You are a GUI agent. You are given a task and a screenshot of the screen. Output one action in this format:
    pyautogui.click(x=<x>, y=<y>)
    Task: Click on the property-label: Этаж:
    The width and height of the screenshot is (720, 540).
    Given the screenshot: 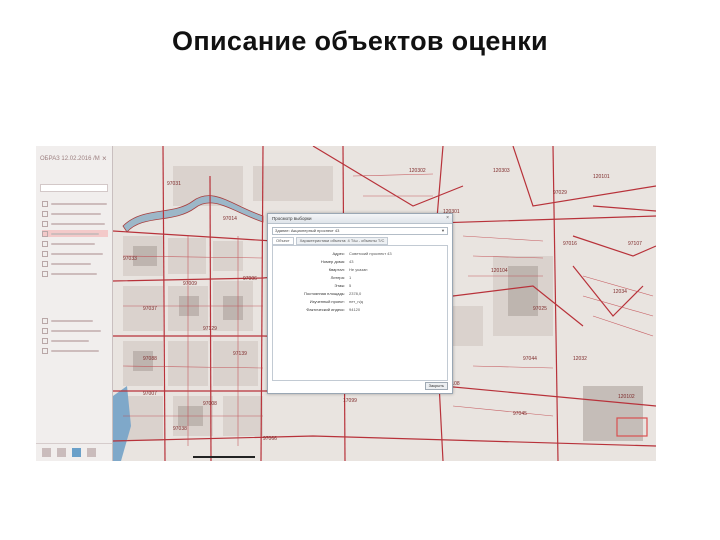 What is the action you would take?
    pyautogui.click(x=339, y=285)
    